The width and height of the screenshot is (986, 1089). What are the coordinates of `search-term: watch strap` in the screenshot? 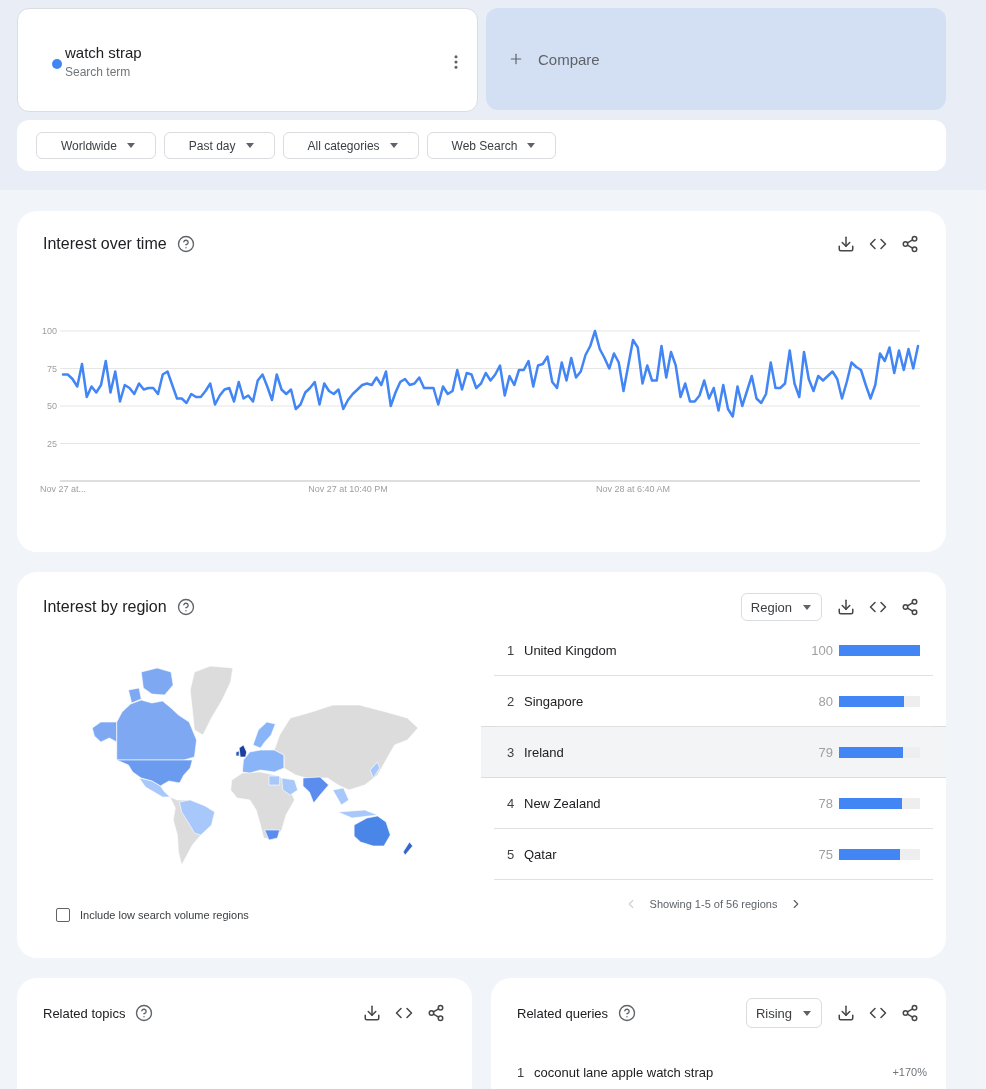 It's located at (103, 53).